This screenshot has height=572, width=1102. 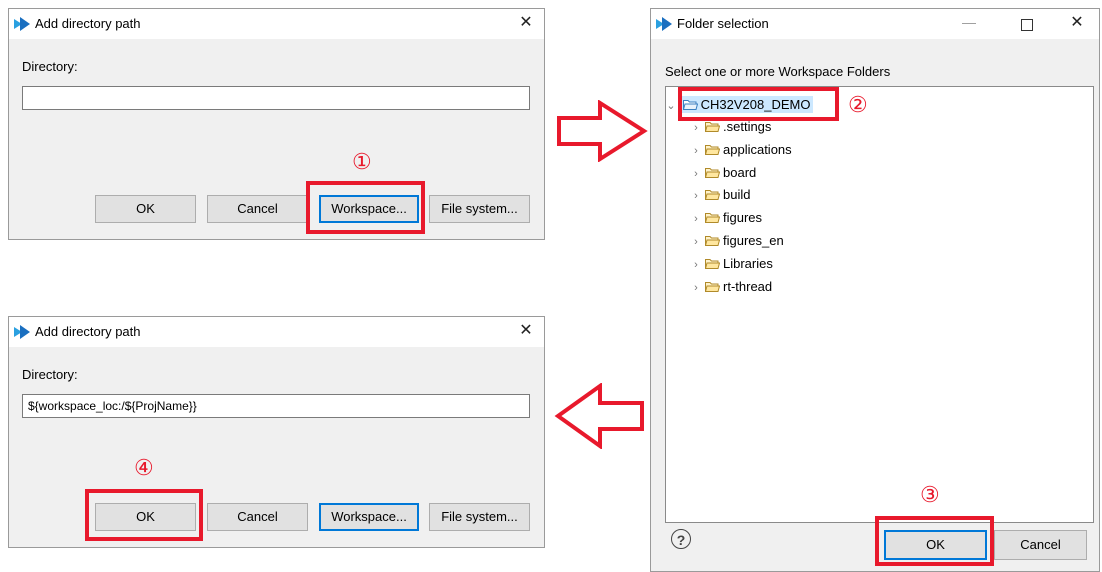 What do you see at coordinates (276, 406) in the screenshot?
I see `directory-input: ${workspace_loc:/${ProjName}}` at bounding box center [276, 406].